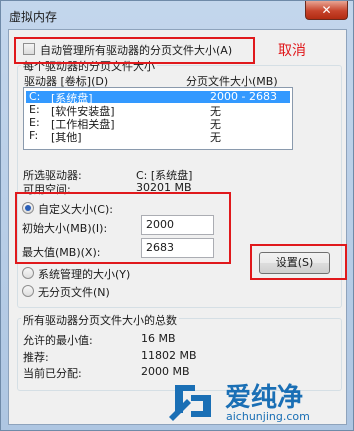 This screenshot has height=431, width=354. Describe the element at coordinates (52, 373) in the screenshot. I see `allocated-label: 当前已分配:` at that location.